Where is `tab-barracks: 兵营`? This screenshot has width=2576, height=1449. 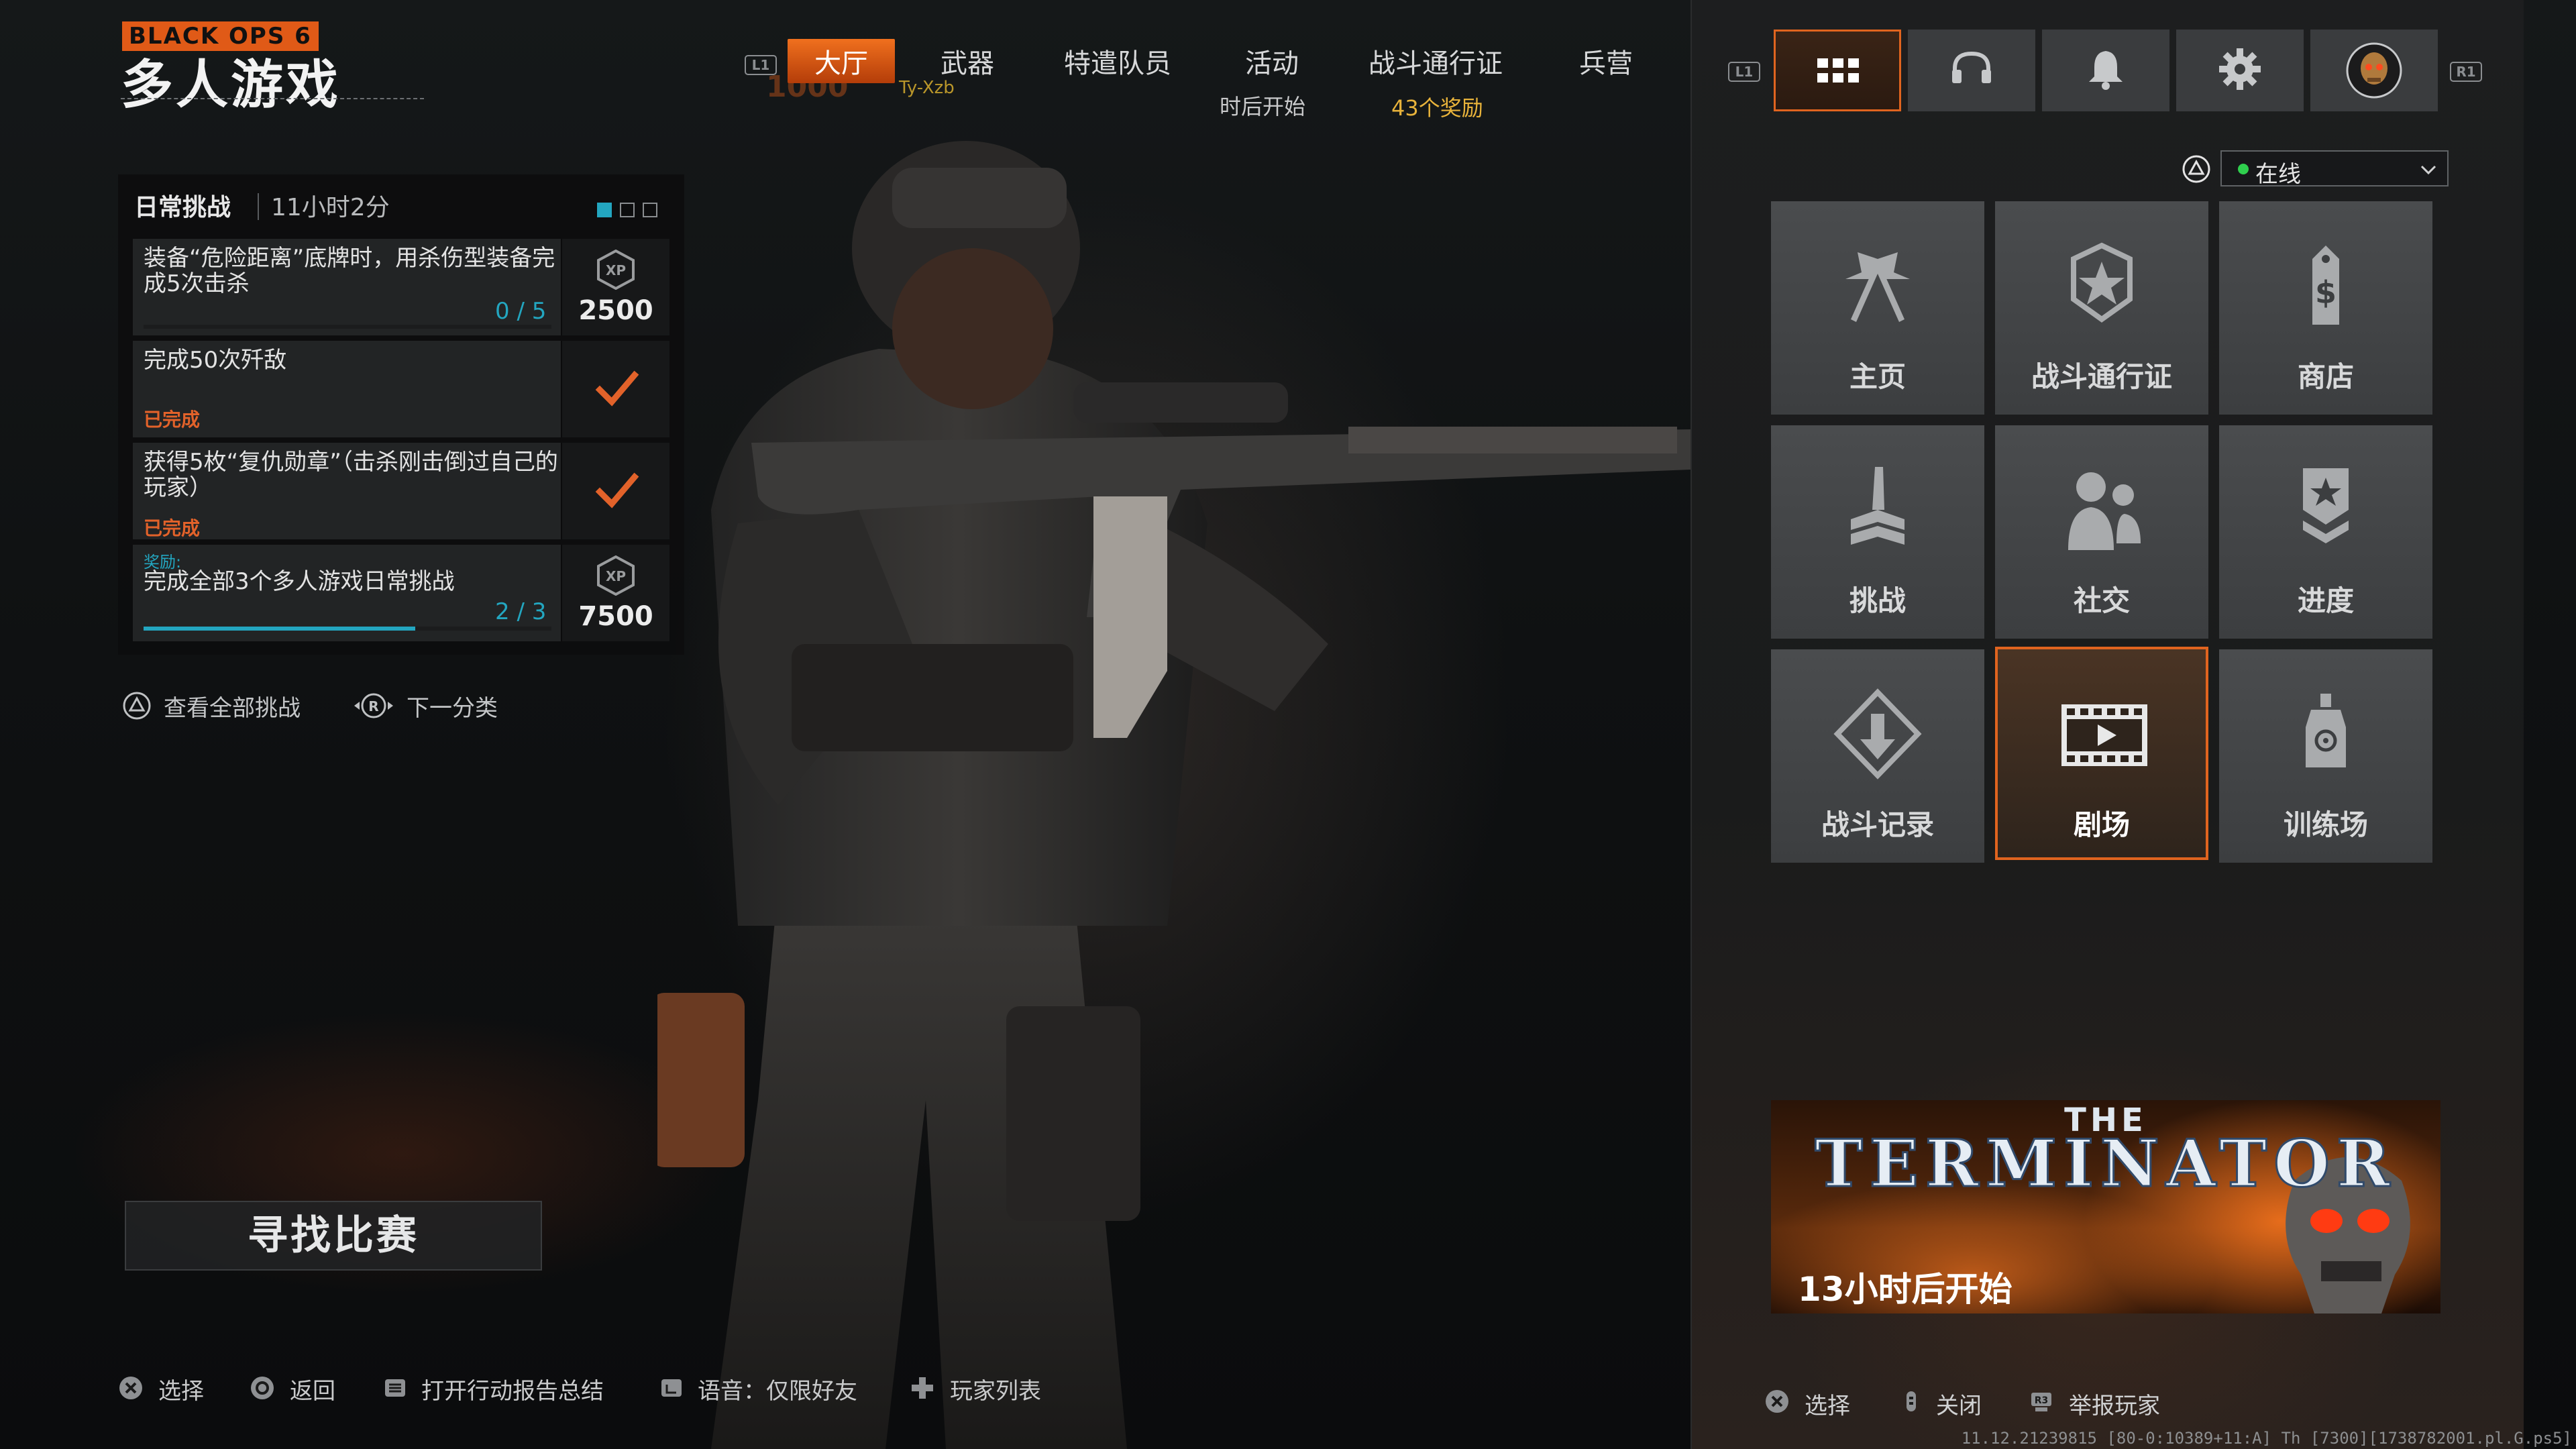 tab-barracks: 兵营 is located at coordinates (1606, 61).